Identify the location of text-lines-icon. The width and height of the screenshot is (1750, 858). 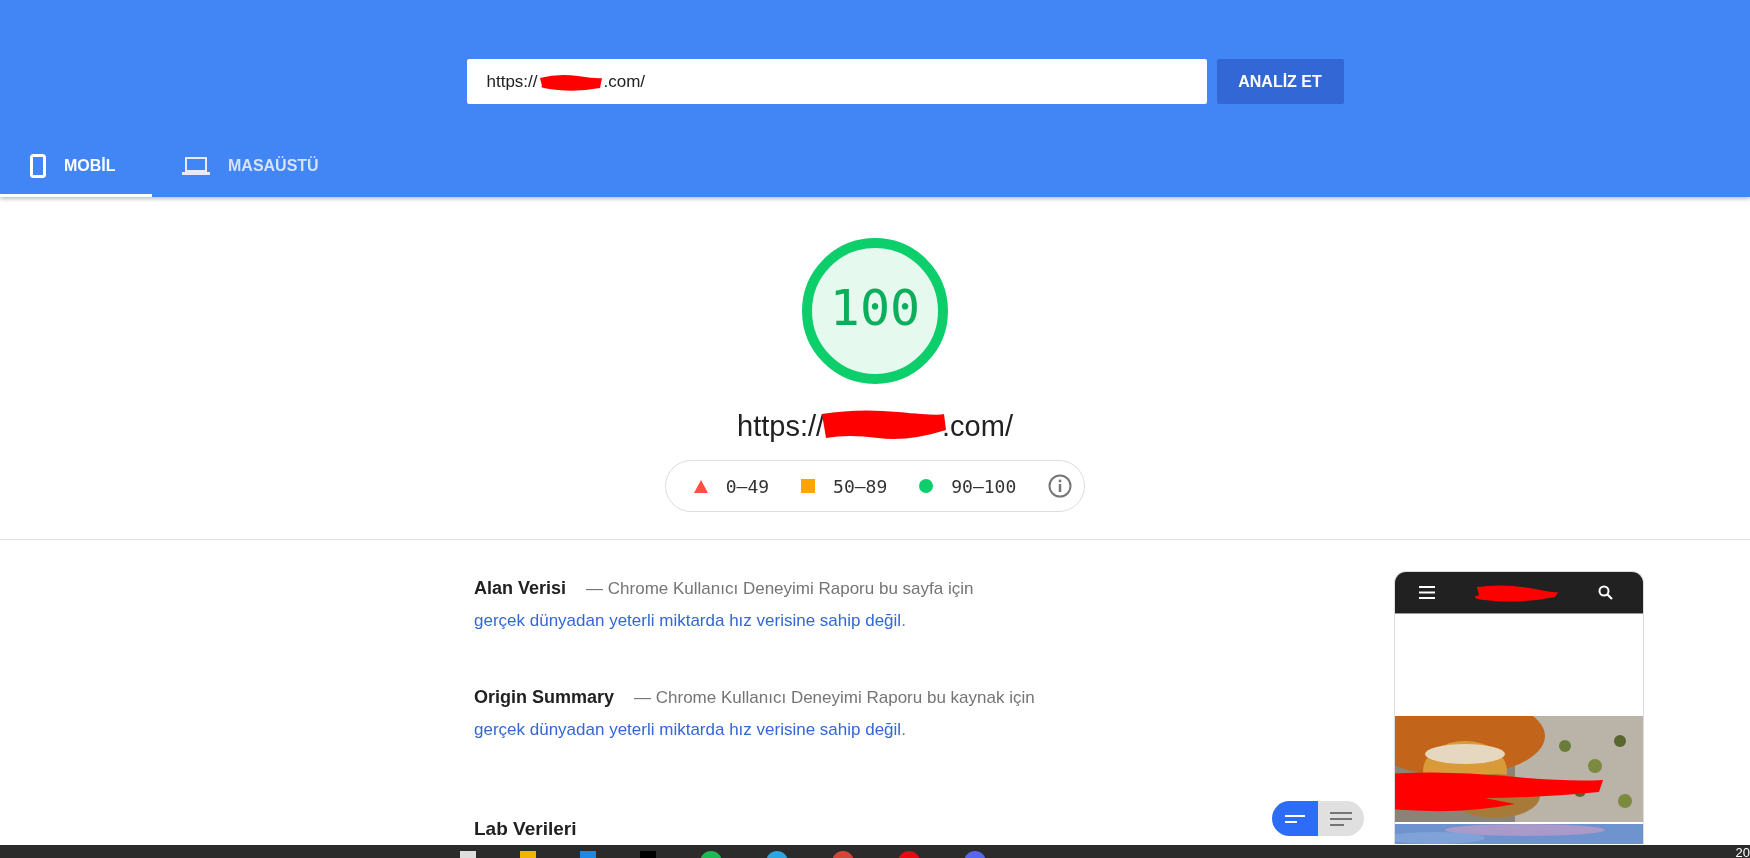
(1341, 818).